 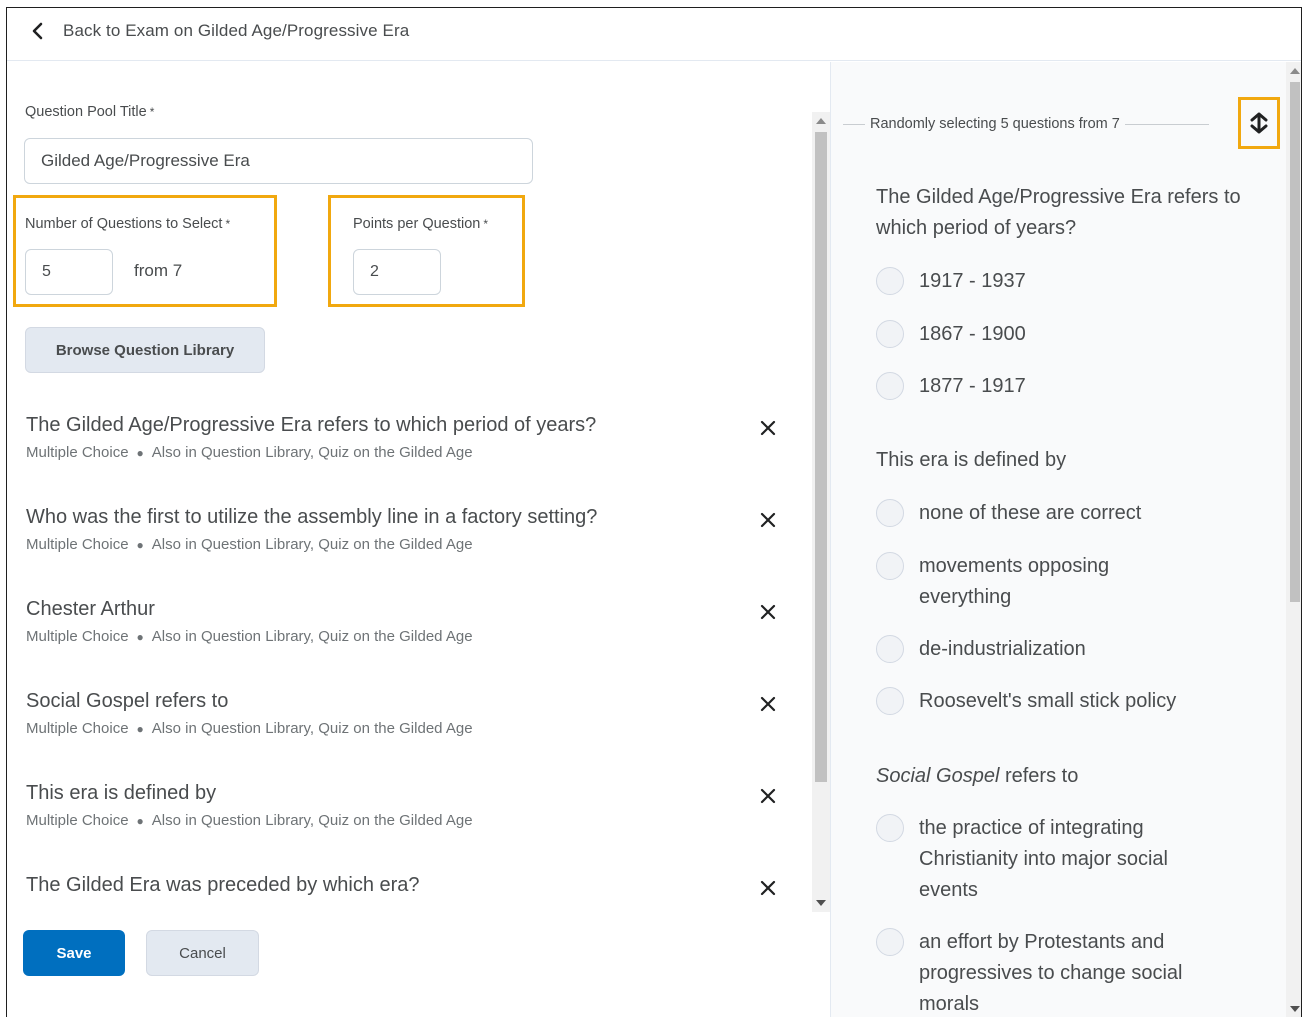 I want to click on points-input, so click(x=397, y=272).